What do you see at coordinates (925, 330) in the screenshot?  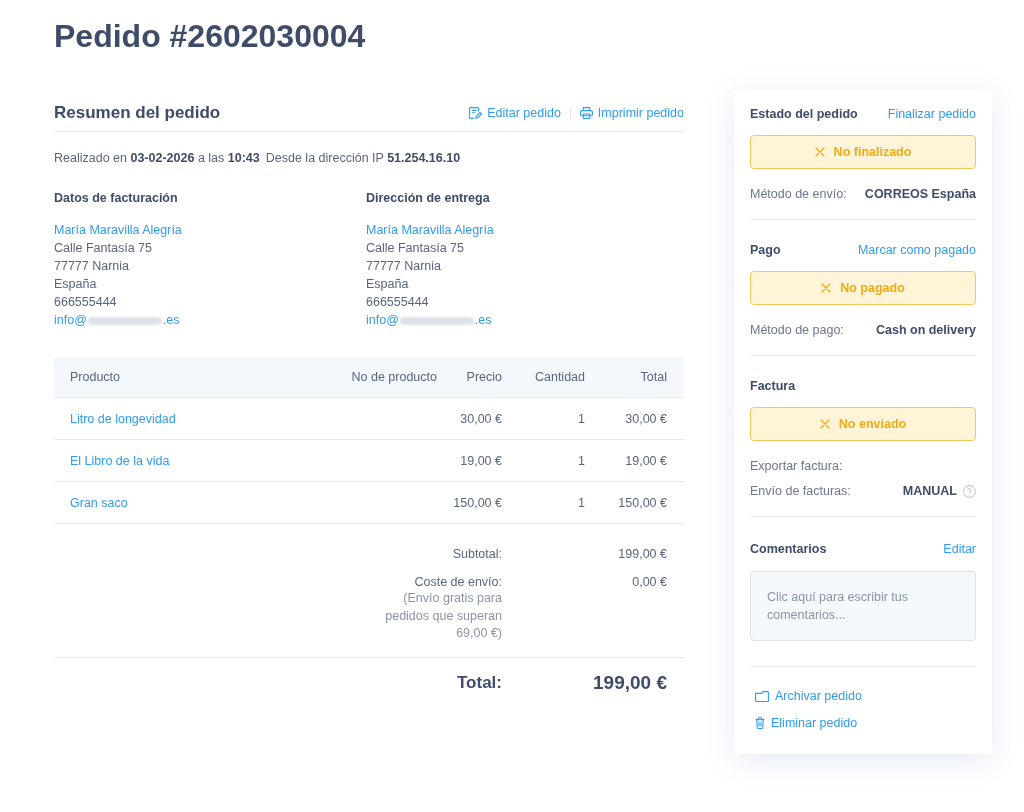 I see `field-value: Cash on delivery` at bounding box center [925, 330].